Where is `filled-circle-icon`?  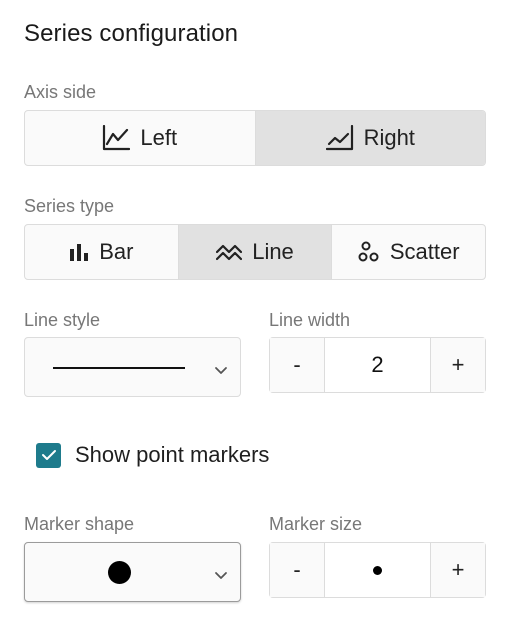
filled-circle-icon is located at coordinates (119, 572).